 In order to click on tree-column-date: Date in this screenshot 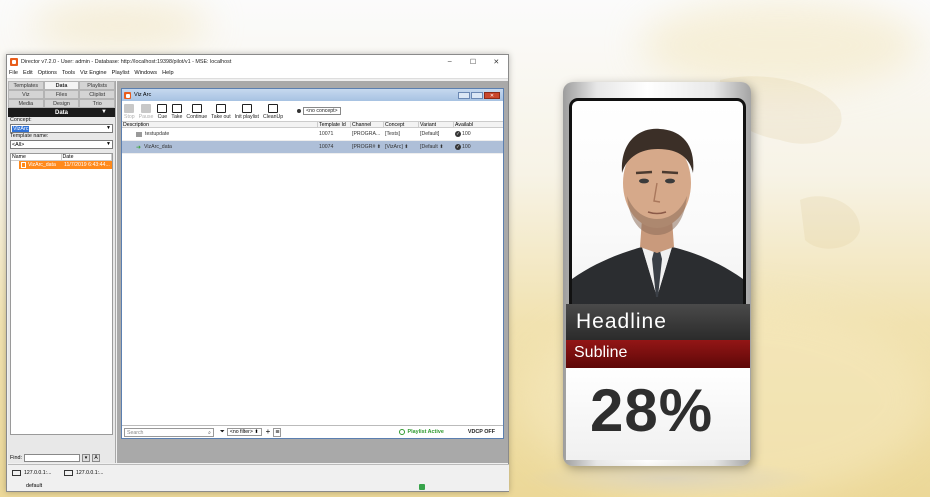, I will do `click(87, 157)`.